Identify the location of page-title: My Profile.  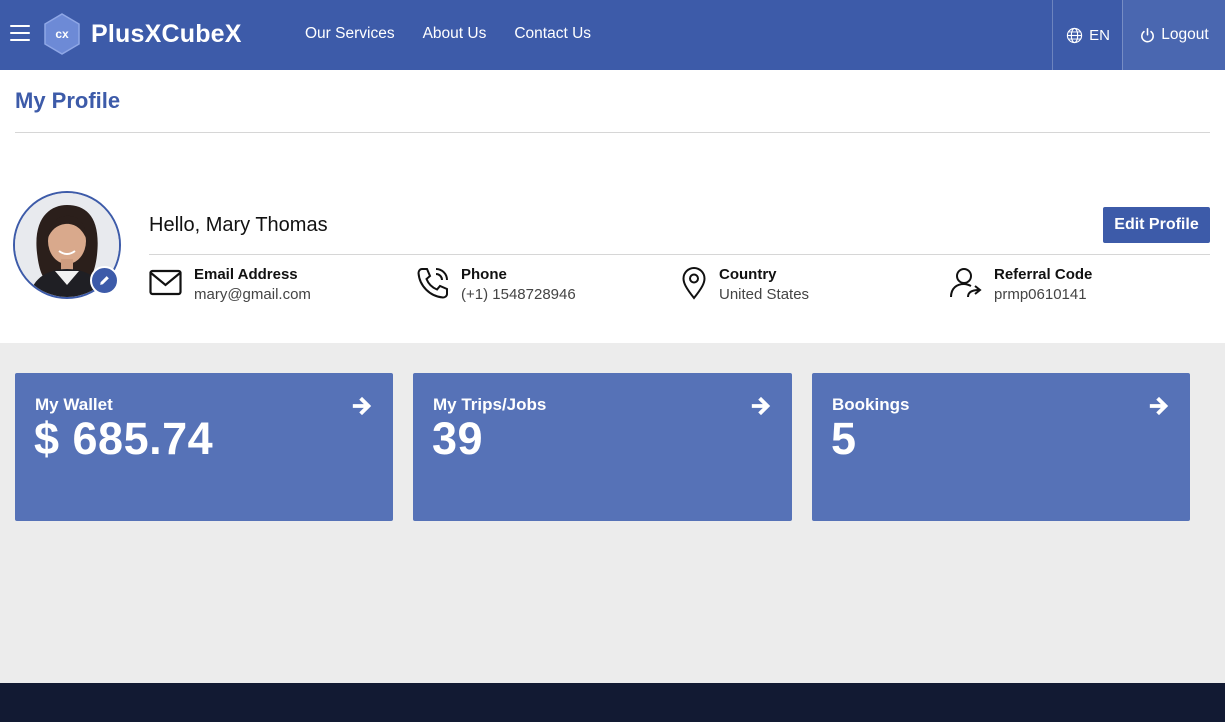
(68, 100).